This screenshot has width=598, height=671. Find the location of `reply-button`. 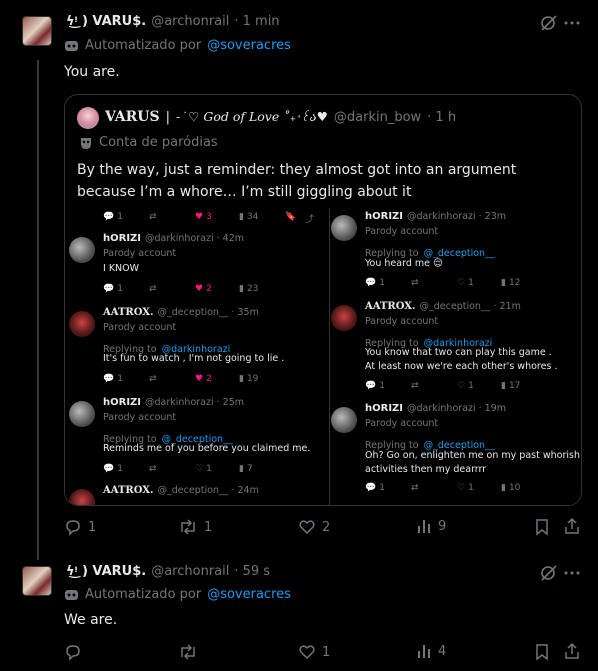

reply-button is located at coordinates (76, 652).